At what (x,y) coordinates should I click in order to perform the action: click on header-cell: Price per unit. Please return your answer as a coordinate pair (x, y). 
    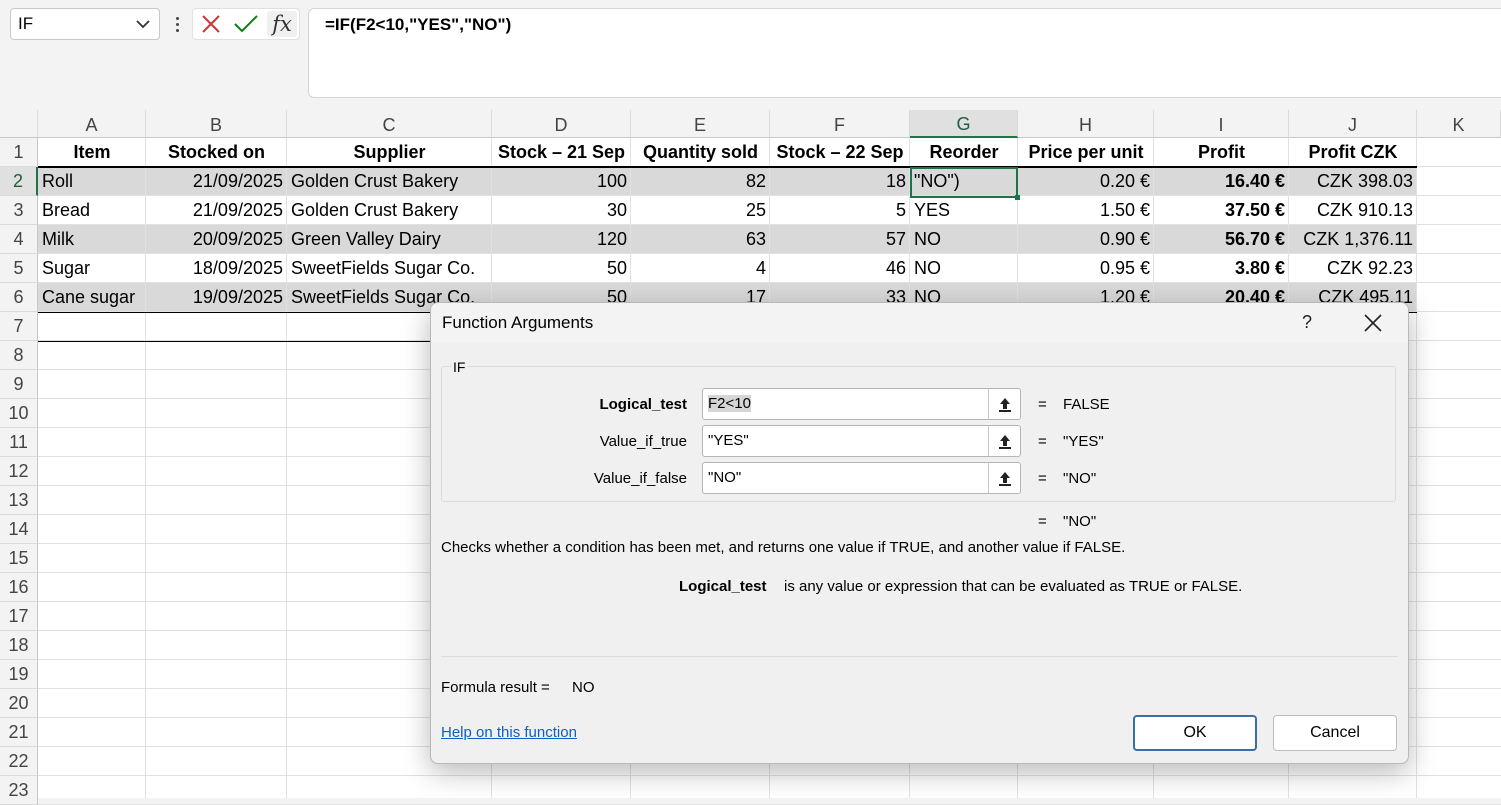
    Looking at the image, I should click on (1086, 152).